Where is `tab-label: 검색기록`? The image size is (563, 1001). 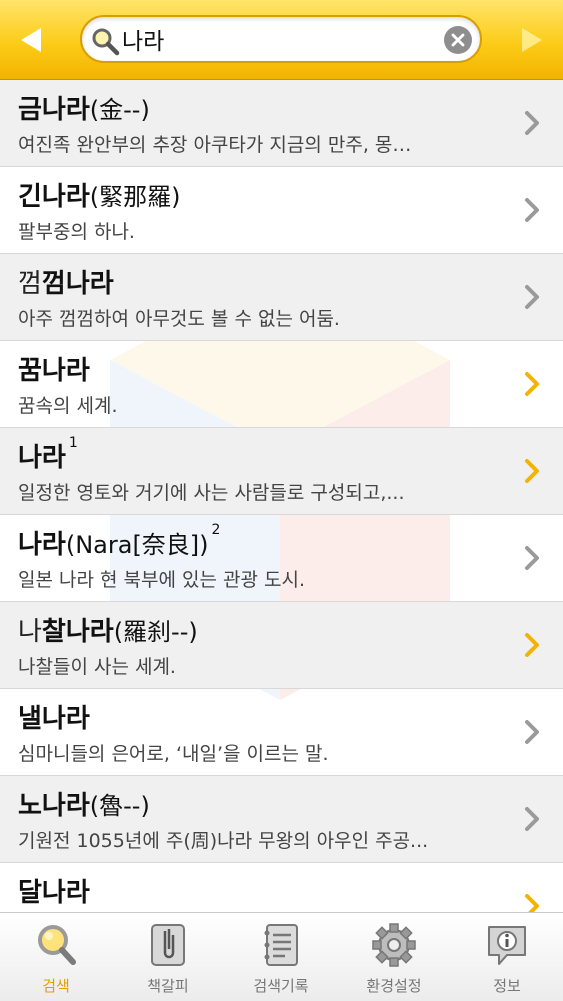 tab-label: 검색기록 is located at coordinates (281, 986).